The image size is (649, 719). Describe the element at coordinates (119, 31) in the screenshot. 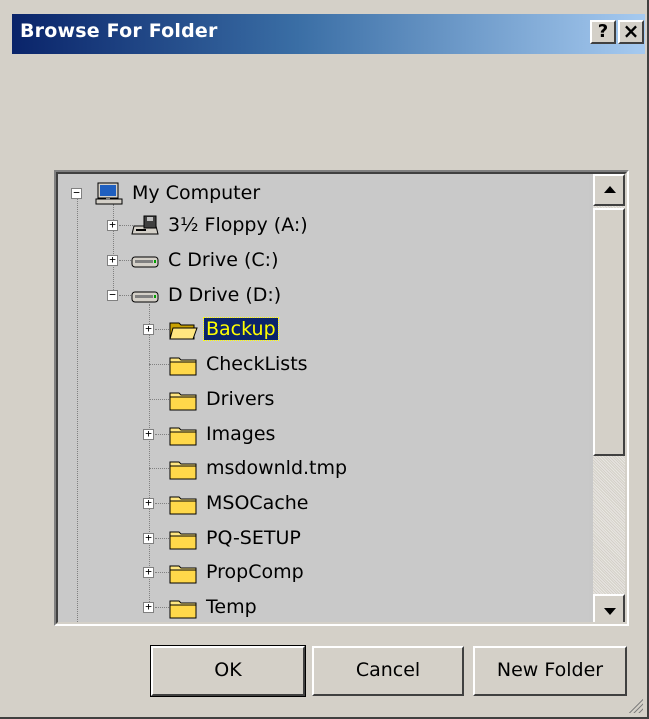

I see `dialog-title: Browse For Folder` at that location.